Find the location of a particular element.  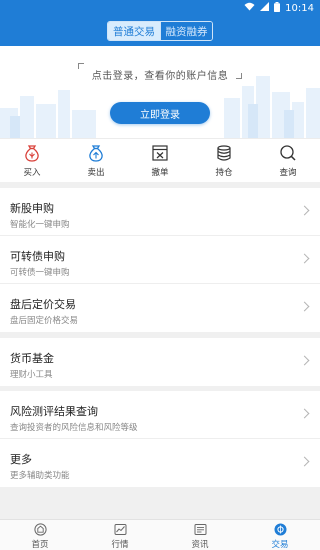

quick-actions: 买入 卖出 撤单 持仓 查询 is located at coordinates (160, 160).